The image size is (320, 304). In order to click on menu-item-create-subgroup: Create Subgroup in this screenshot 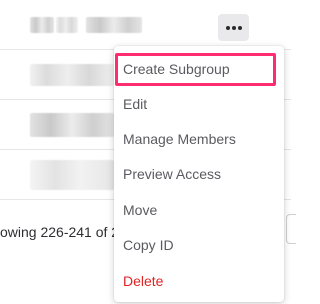, I will do `click(199, 69)`.